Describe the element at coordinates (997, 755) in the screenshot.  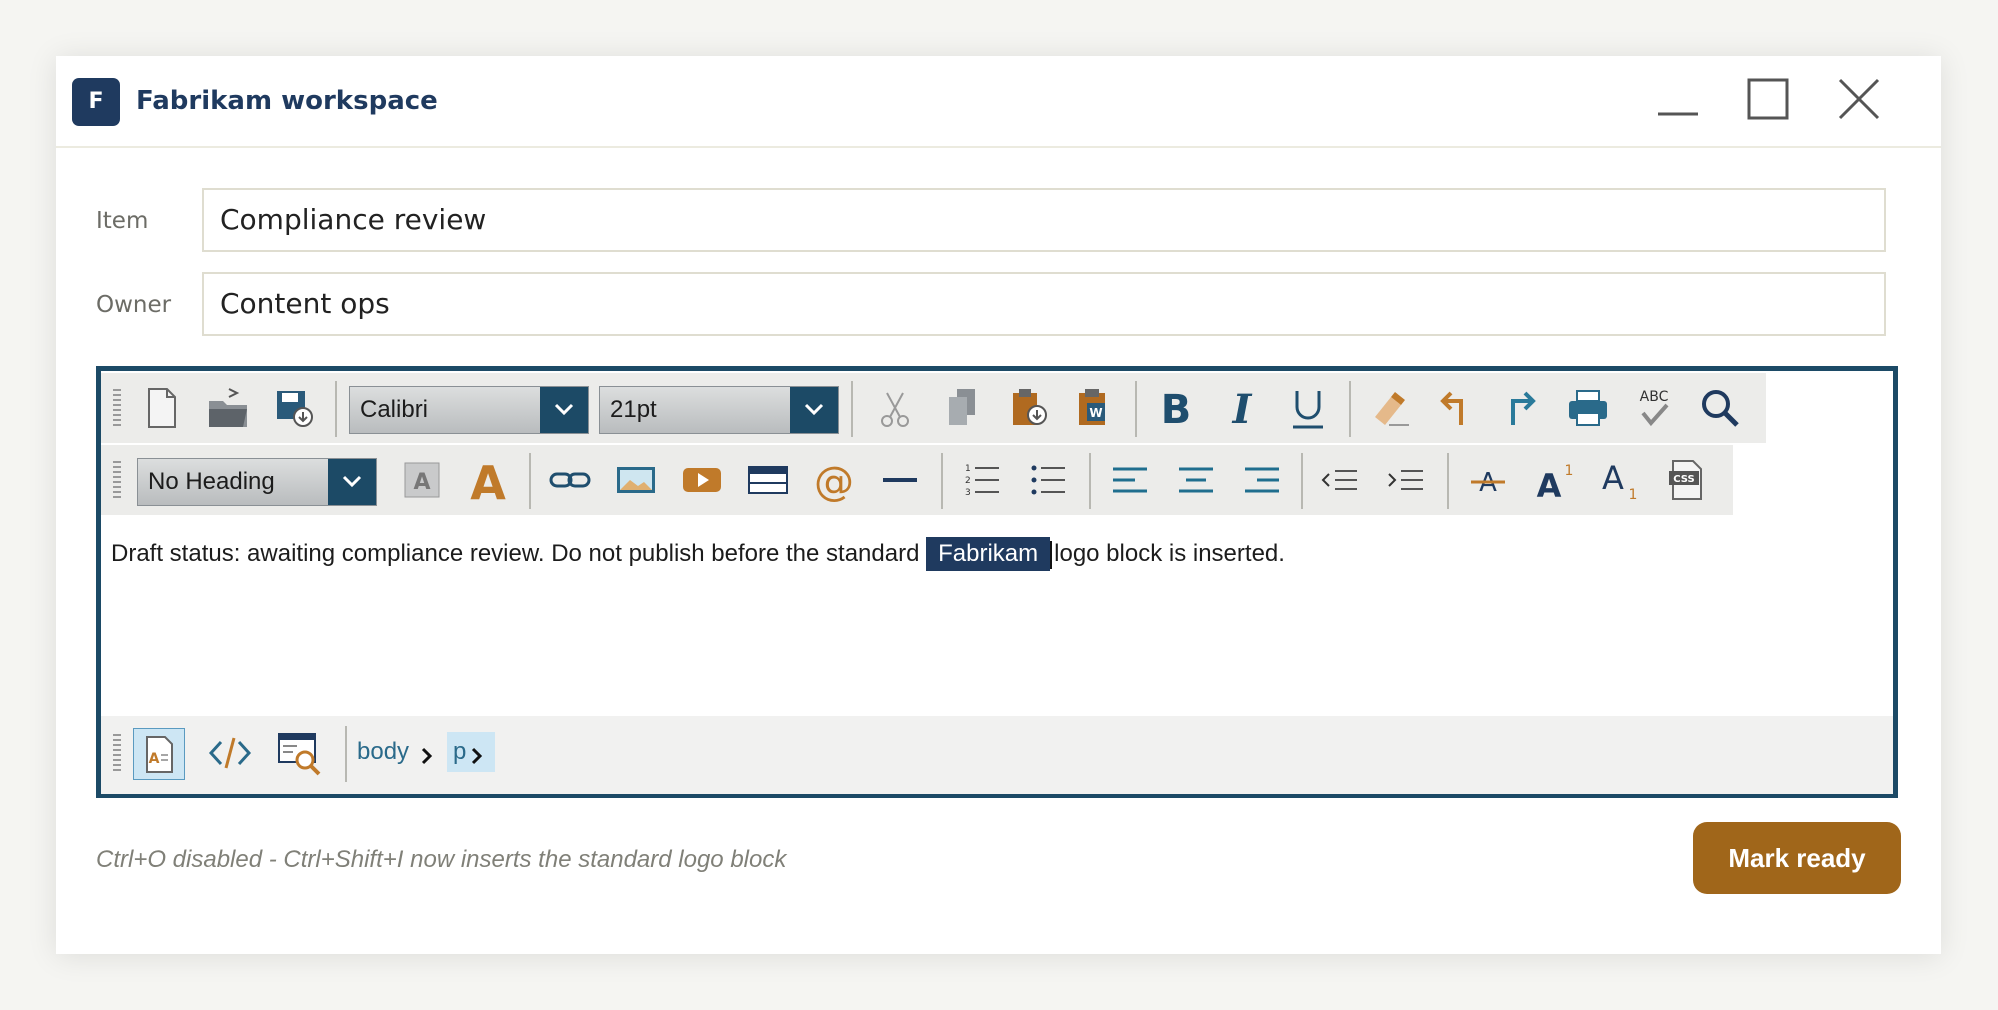
I see `editor-status-bar: A body p` at that location.